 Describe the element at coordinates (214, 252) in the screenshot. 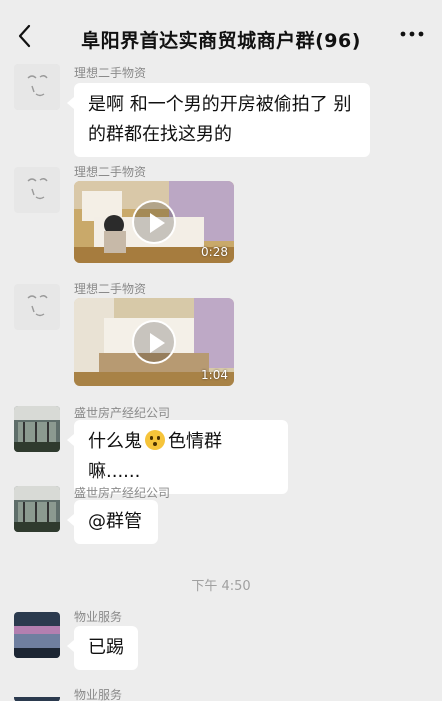

I see `video-duration: 0:28` at that location.